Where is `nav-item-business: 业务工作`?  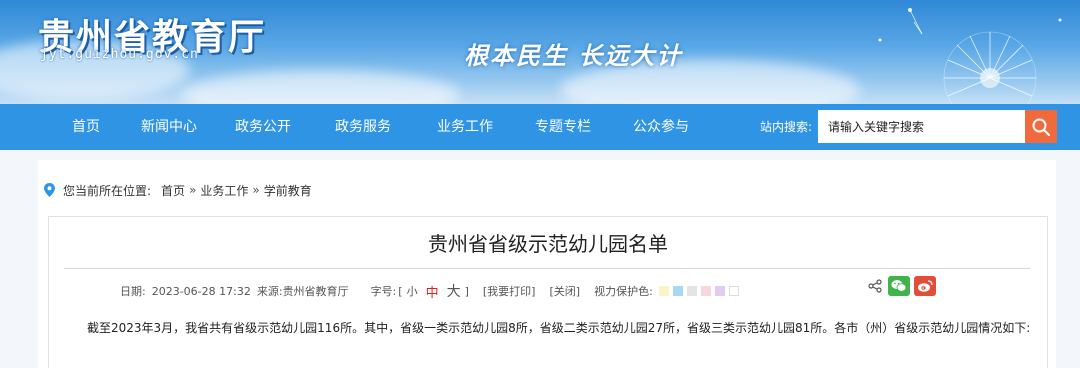
nav-item-business: 业务工作 is located at coordinates (465, 127).